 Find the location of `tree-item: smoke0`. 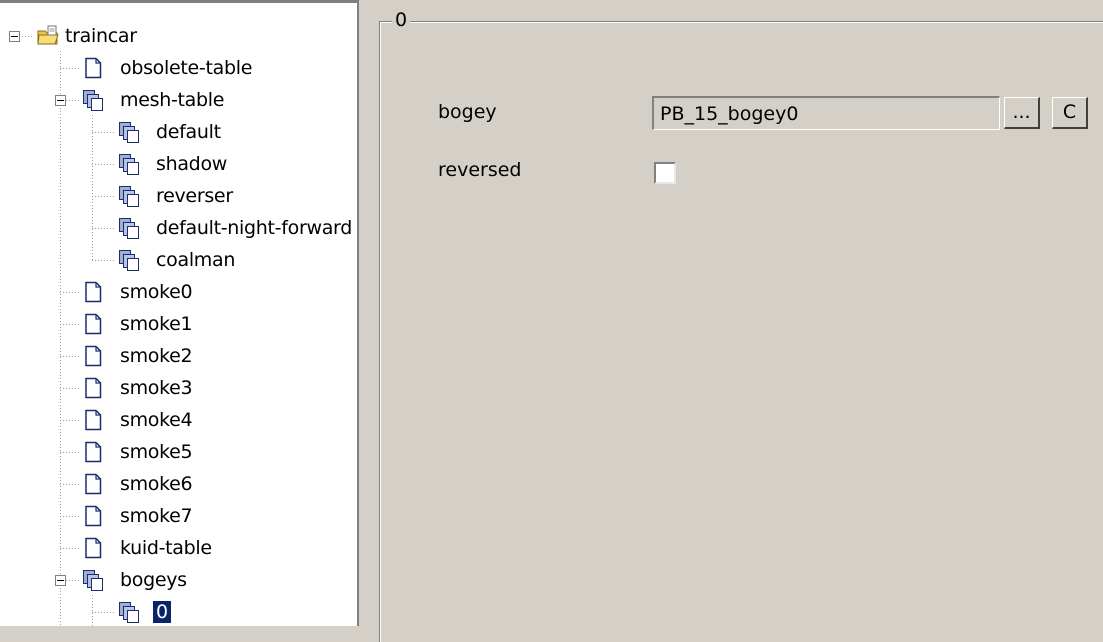

tree-item: smoke0 is located at coordinates (138, 292).